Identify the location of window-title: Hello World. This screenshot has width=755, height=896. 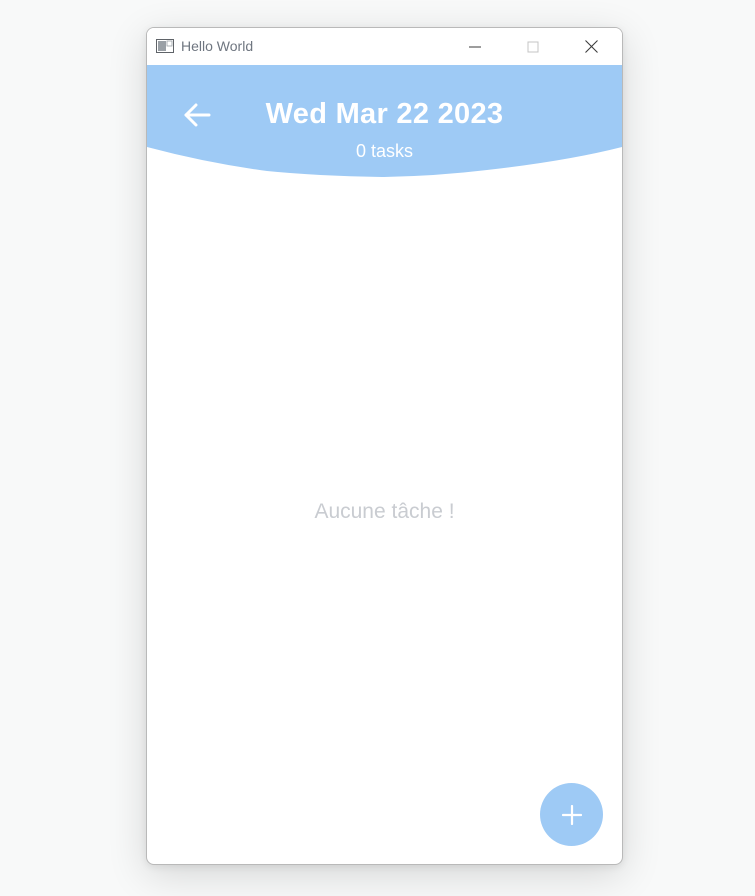
(217, 46).